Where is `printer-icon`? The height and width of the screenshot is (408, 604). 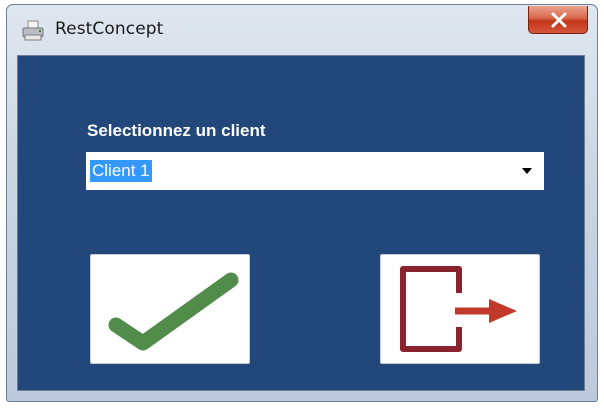
printer-icon is located at coordinates (33, 31).